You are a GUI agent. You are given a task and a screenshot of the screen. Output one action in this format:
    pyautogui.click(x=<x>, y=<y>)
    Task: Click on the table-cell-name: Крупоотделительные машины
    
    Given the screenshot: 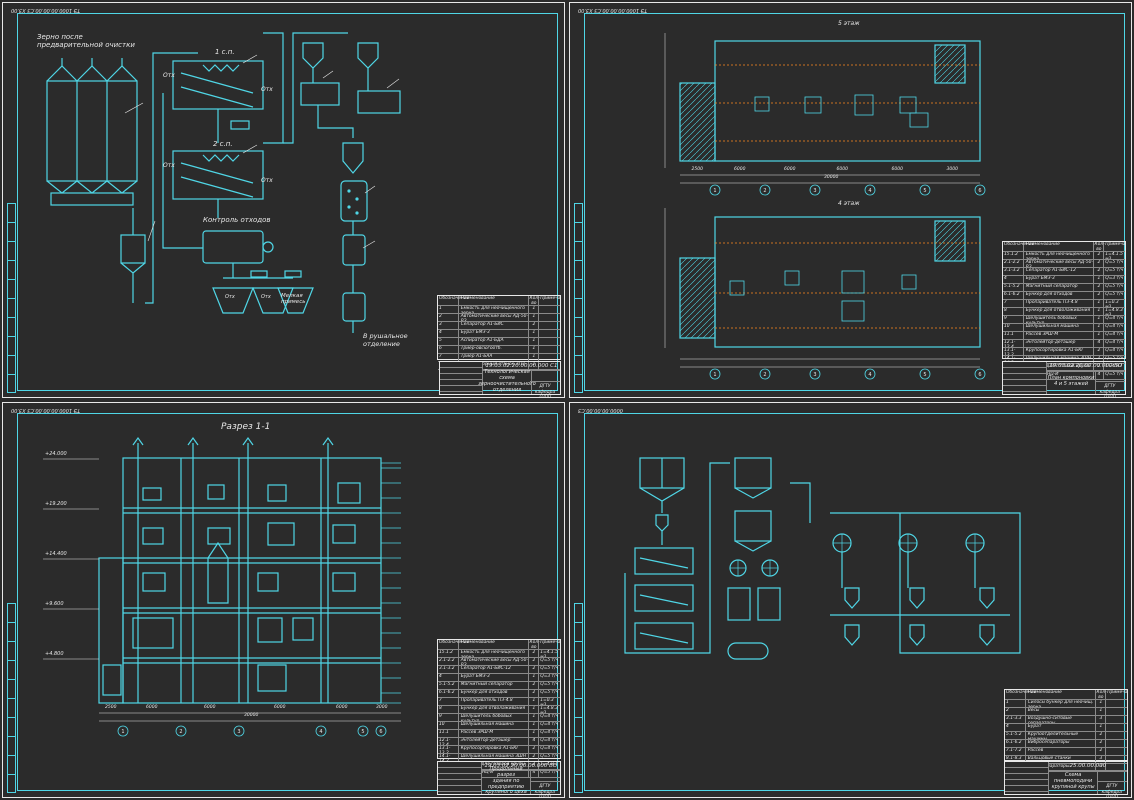 What is the action you would take?
    pyautogui.click(x=1061, y=735)
    